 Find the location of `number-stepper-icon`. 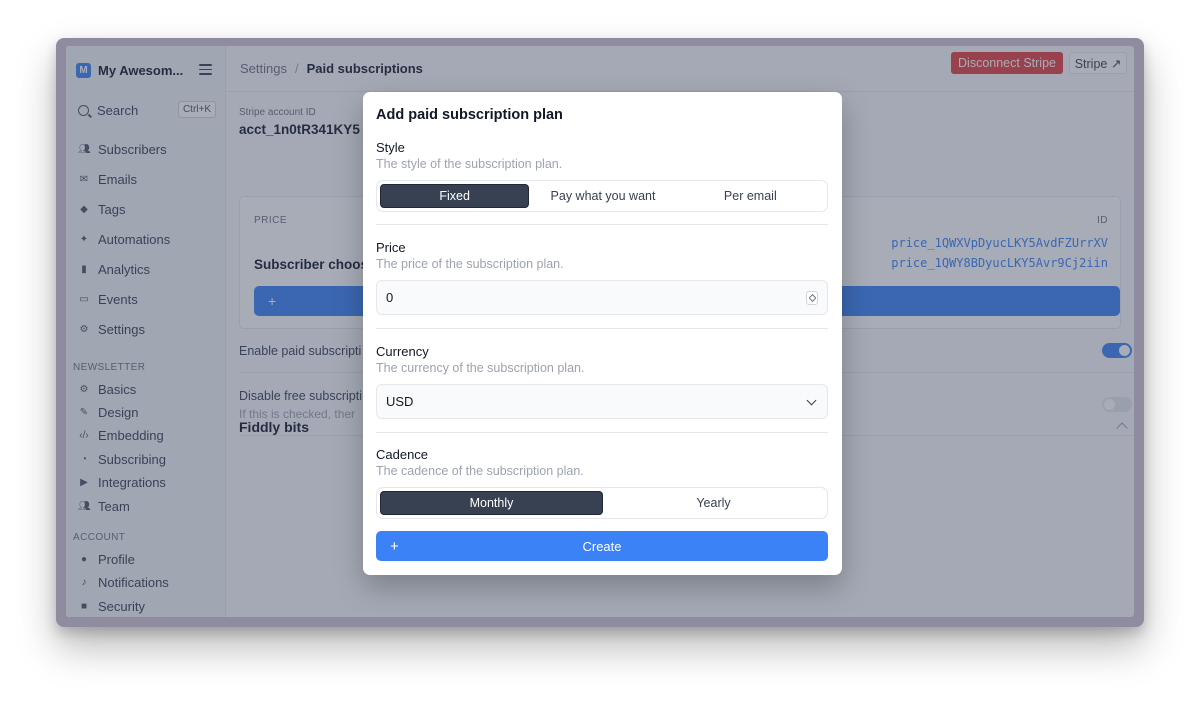

number-stepper-icon is located at coordinates (812, 298).